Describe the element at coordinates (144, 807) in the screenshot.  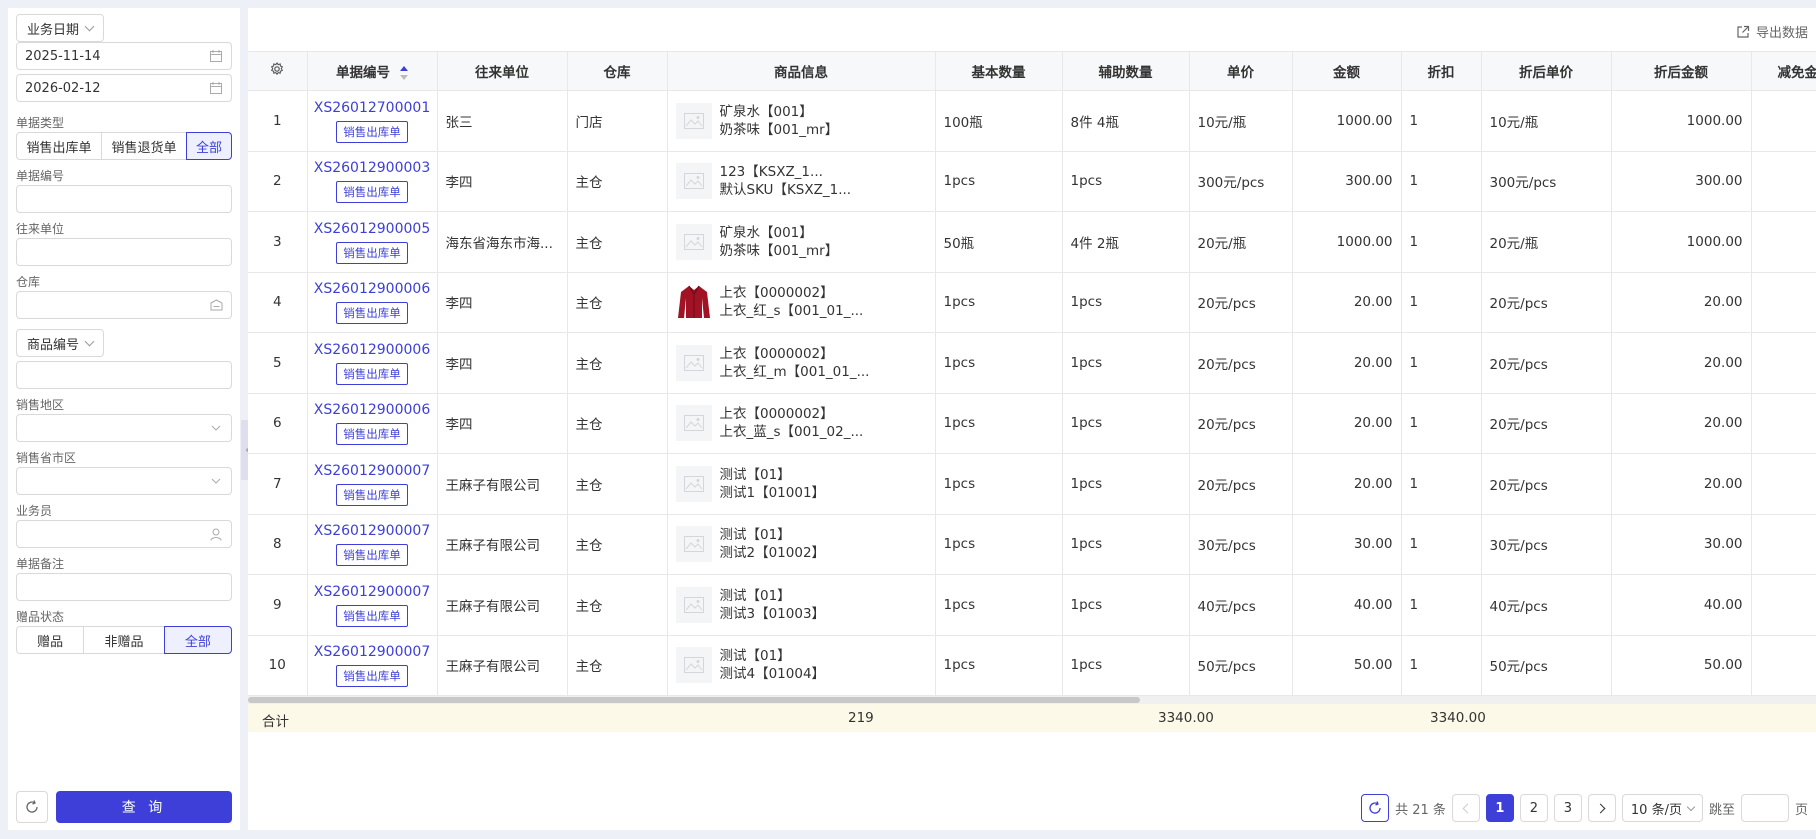
I see `query-button: 查 询` at that location.